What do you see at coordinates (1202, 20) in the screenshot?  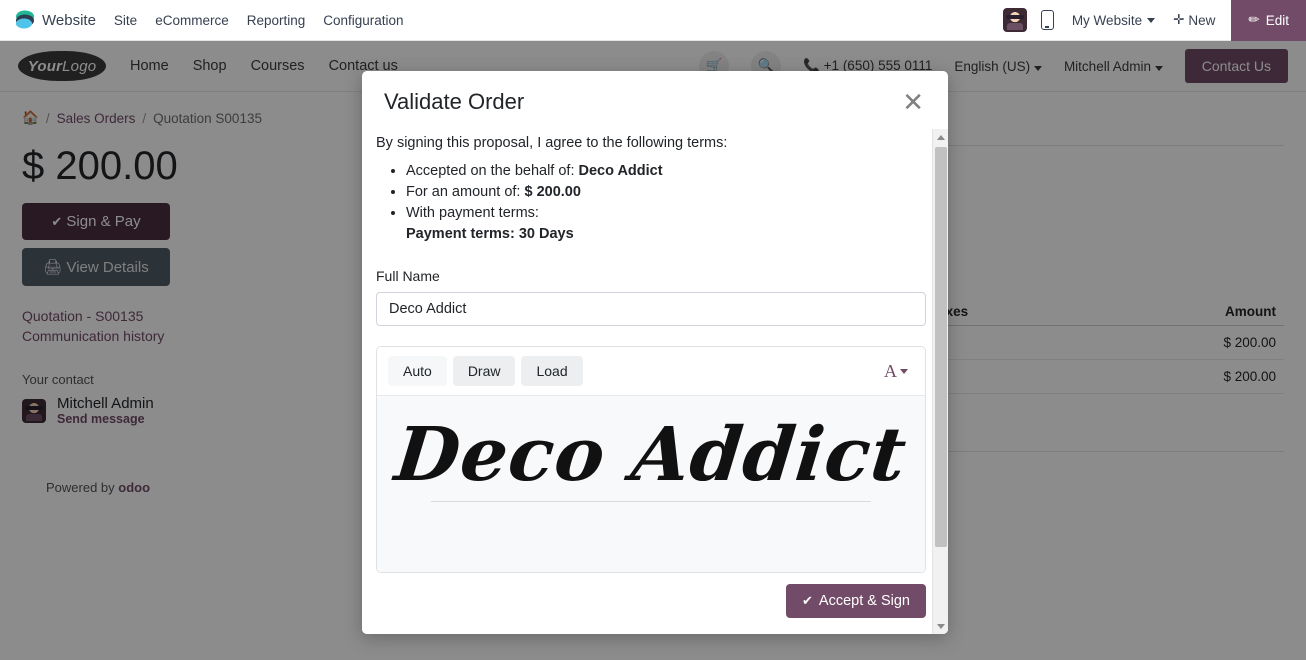 I see `new-button-label: New` at bounding box center [1202, 20].